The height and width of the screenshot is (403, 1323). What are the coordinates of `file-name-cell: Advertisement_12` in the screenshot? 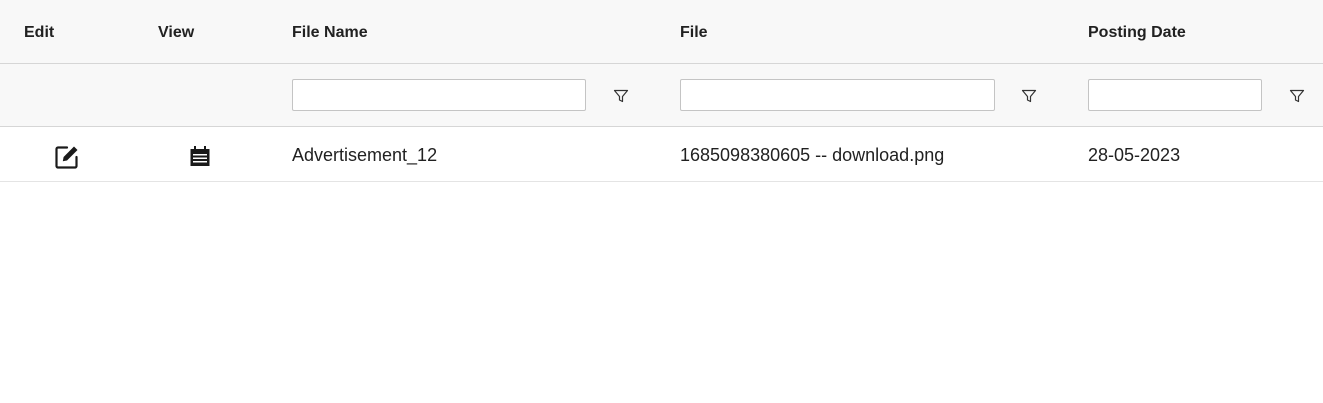 It's located at (365, 155).